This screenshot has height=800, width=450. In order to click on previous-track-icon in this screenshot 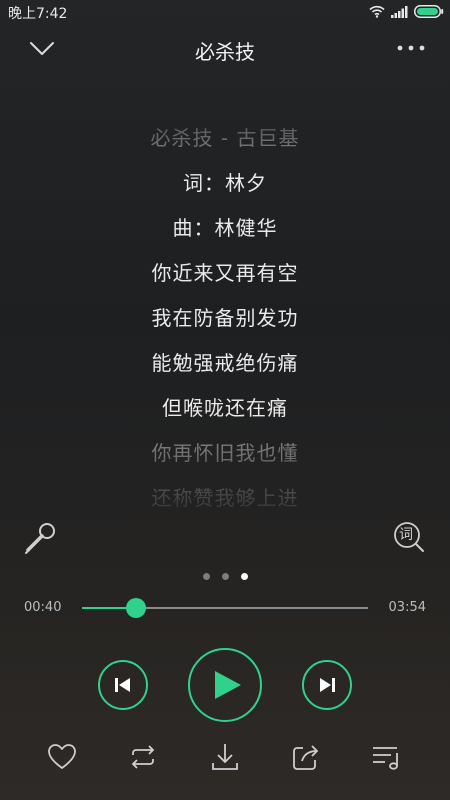, I will do `click(122, 685)`.